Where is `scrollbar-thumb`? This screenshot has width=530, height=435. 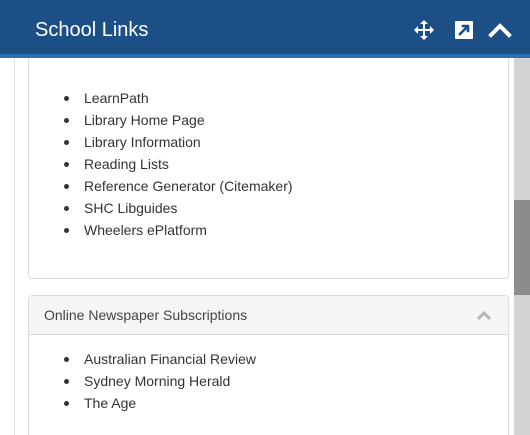
scrollbar-thumb is located at coordinates (522, 247).